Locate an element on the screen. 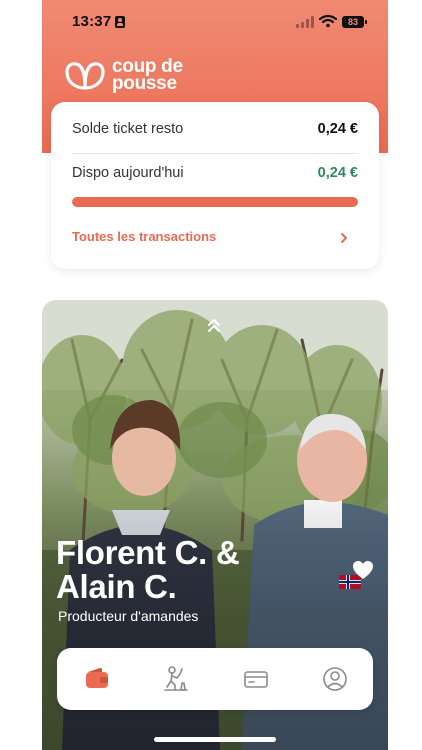 Image resolution: width=422 pixels, height=750 pixels. chevron-right-icon is located at coordinates (344, 238).